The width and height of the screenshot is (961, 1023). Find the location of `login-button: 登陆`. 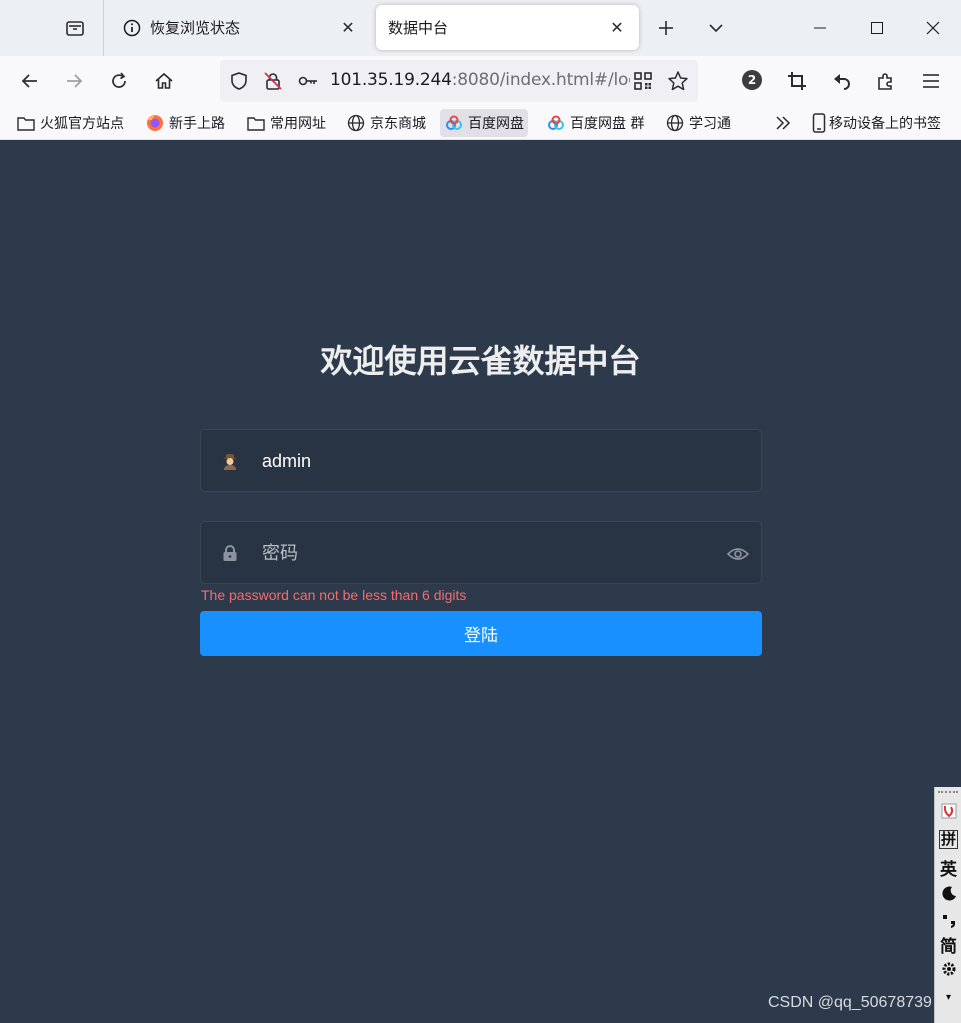

login-button: 登陆 is located at coordinates (481, 633).